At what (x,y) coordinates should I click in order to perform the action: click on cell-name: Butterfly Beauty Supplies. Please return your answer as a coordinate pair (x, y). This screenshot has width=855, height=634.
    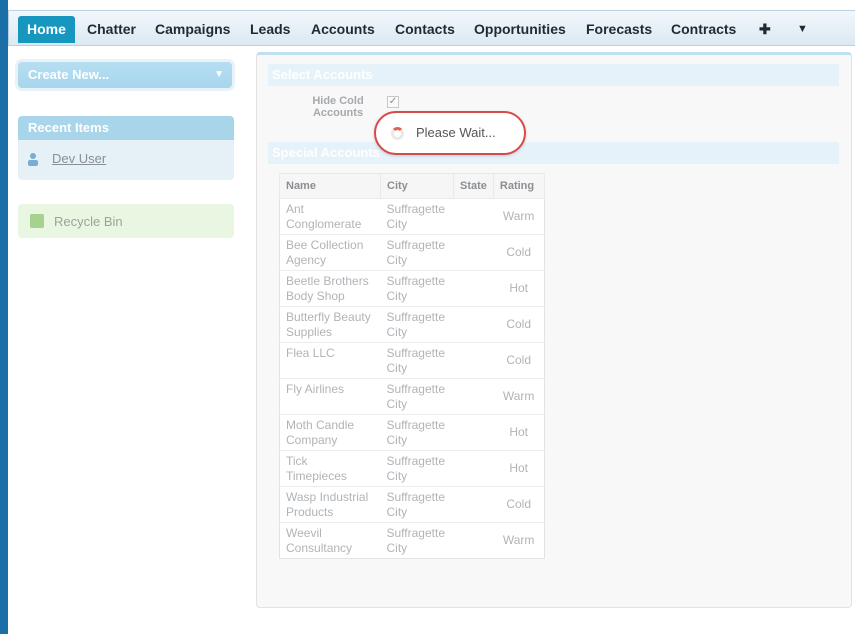
    Looking at the image, I should click on (330, 324).